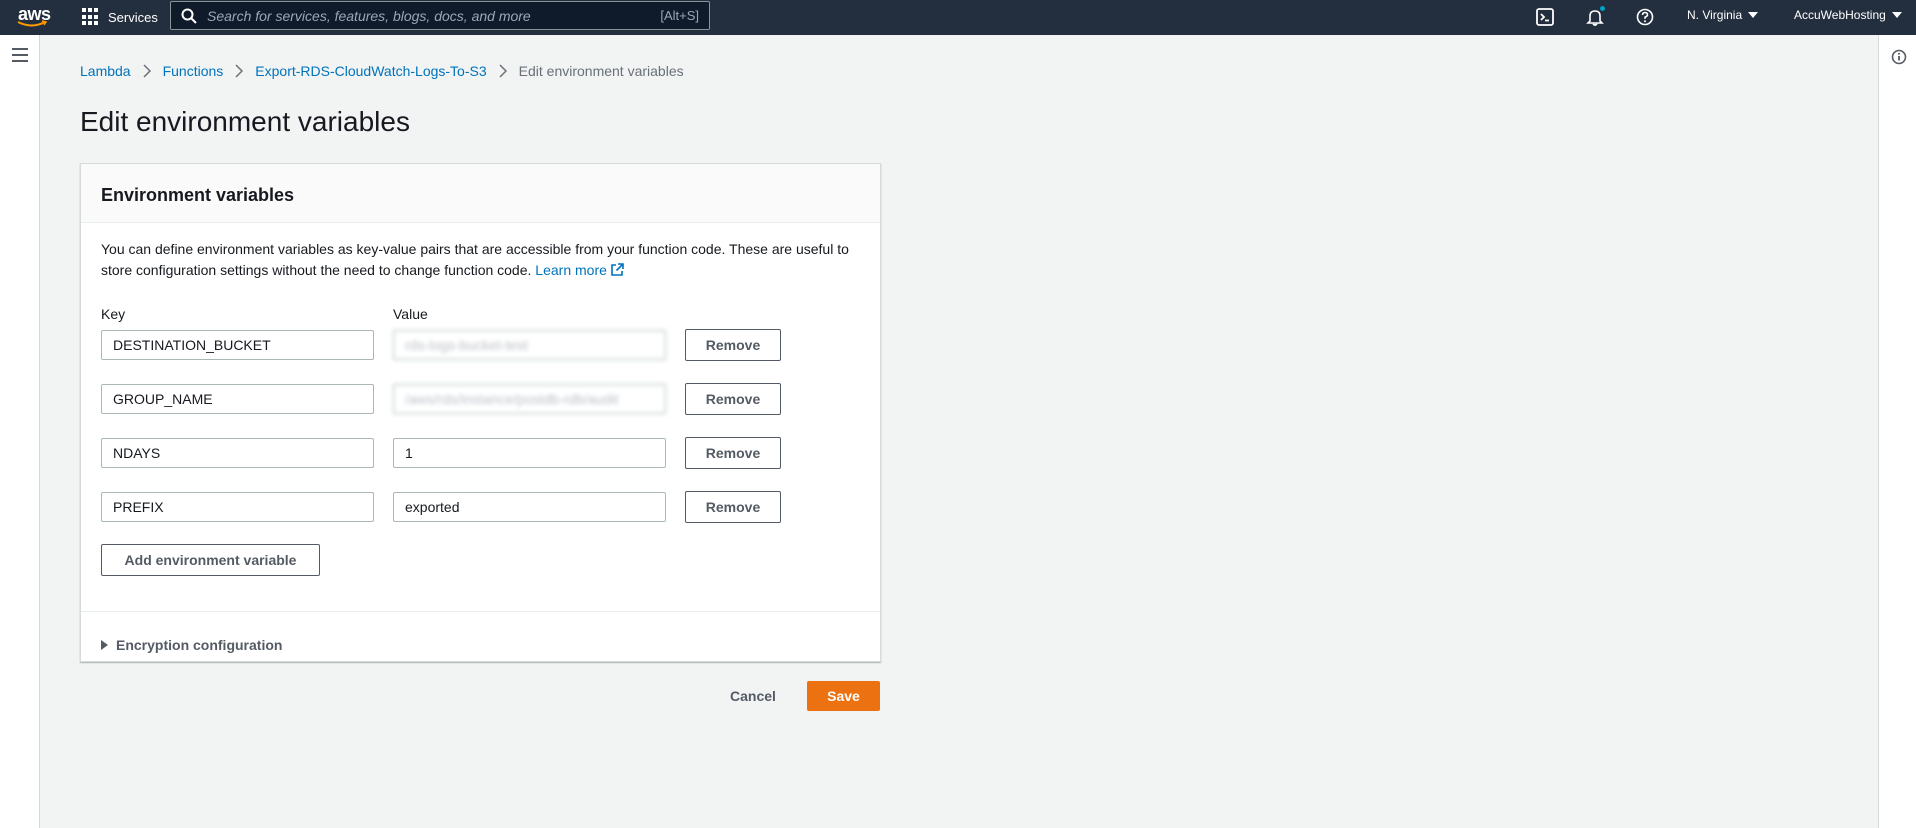 This screenshot has height=828, width=1916. I want to click on learn-more-link: Learn more, so click(579, 270).